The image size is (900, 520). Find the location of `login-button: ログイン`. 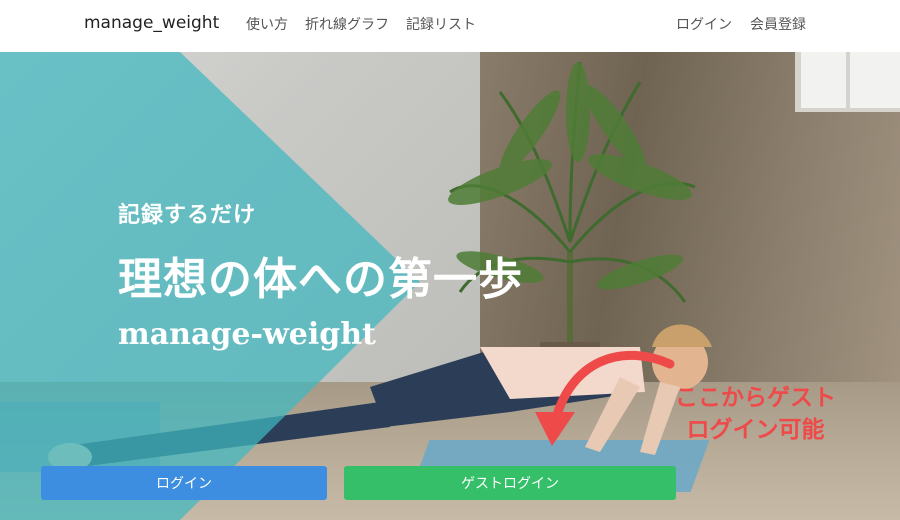

login-button: ログイン is located at coordinates (184, 483).